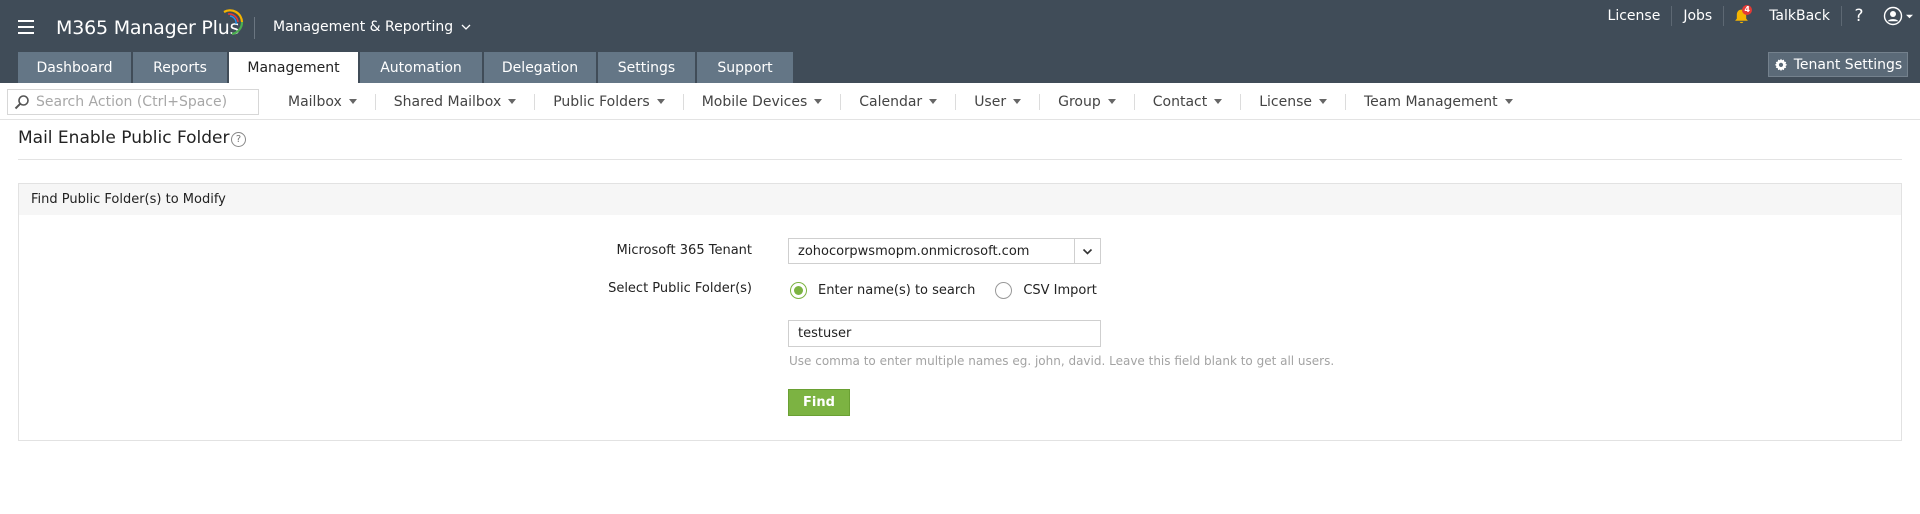 Image resolution: width=1920 pixels, height=514 pixels. I want to click on menu-label: Team Management, so click(1430, 101).